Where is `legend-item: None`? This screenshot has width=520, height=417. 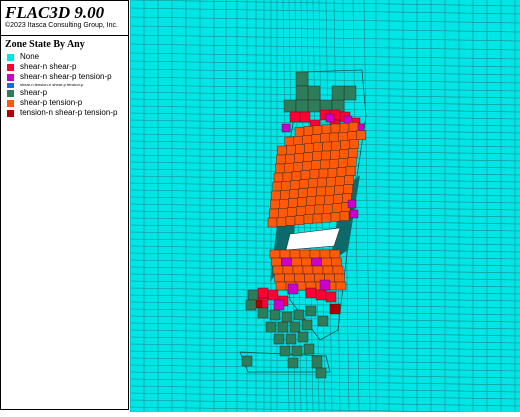
legend-item: None is located at coordinates (62, 57).